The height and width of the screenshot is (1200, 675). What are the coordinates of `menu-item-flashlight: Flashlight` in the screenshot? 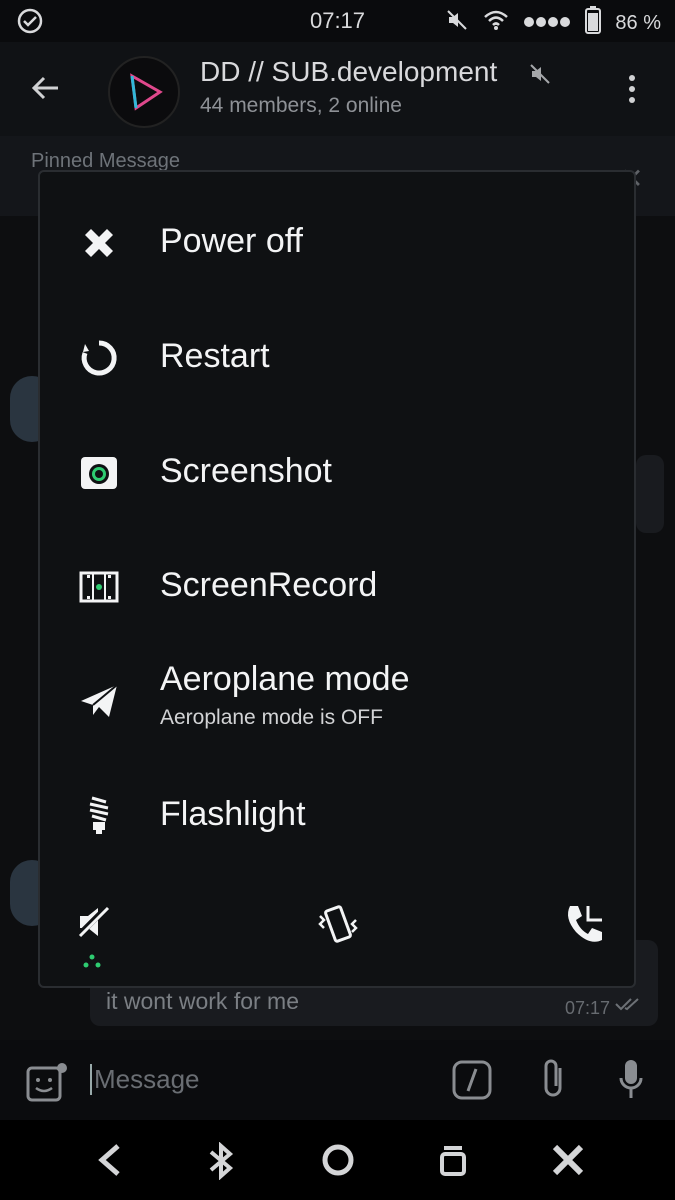 It's located at (337, 815).